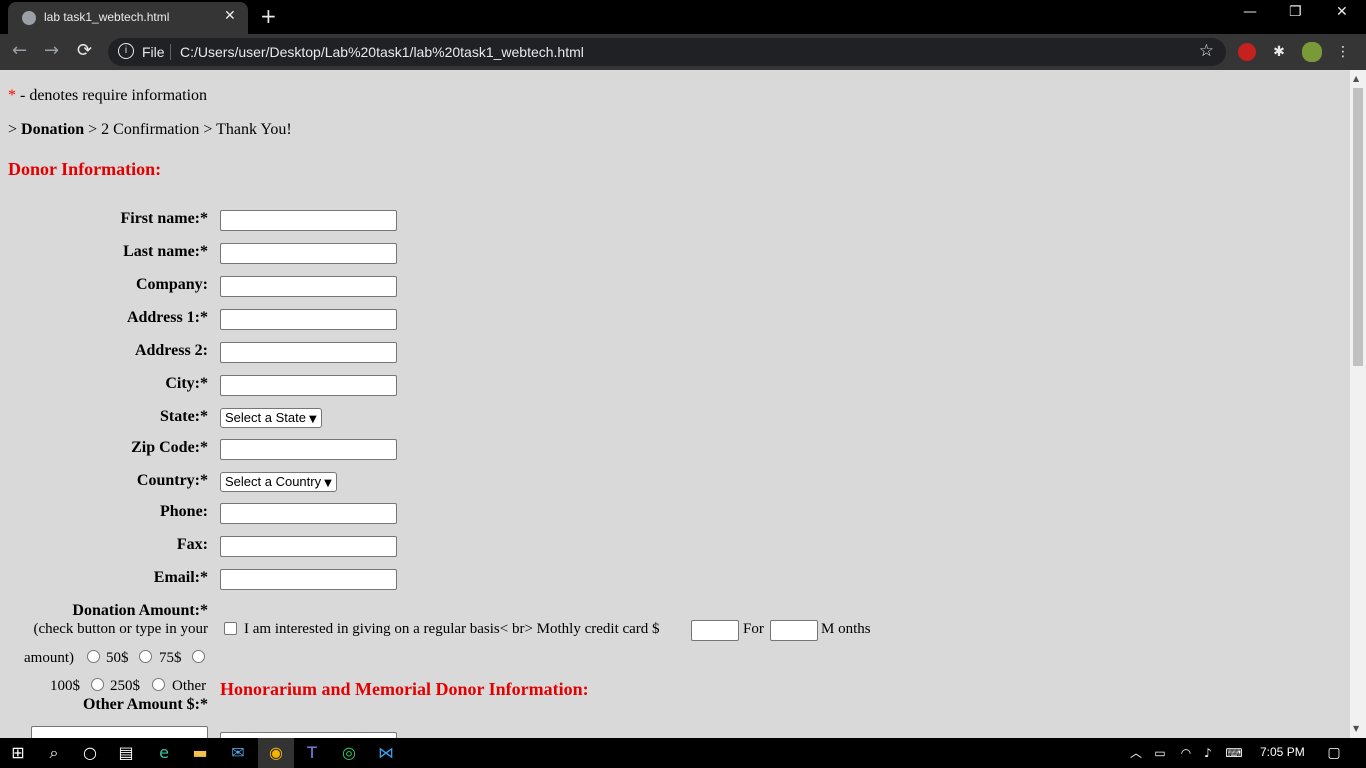  Describe the element at coordinates (65, 686) in the screenshot. I see `radio-100-label: 100$` at that location.